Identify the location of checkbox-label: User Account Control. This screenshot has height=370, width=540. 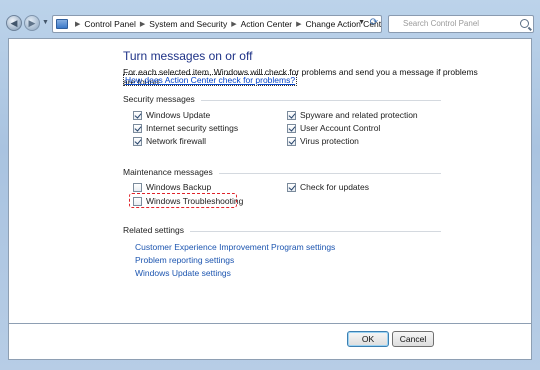
(340, 128).